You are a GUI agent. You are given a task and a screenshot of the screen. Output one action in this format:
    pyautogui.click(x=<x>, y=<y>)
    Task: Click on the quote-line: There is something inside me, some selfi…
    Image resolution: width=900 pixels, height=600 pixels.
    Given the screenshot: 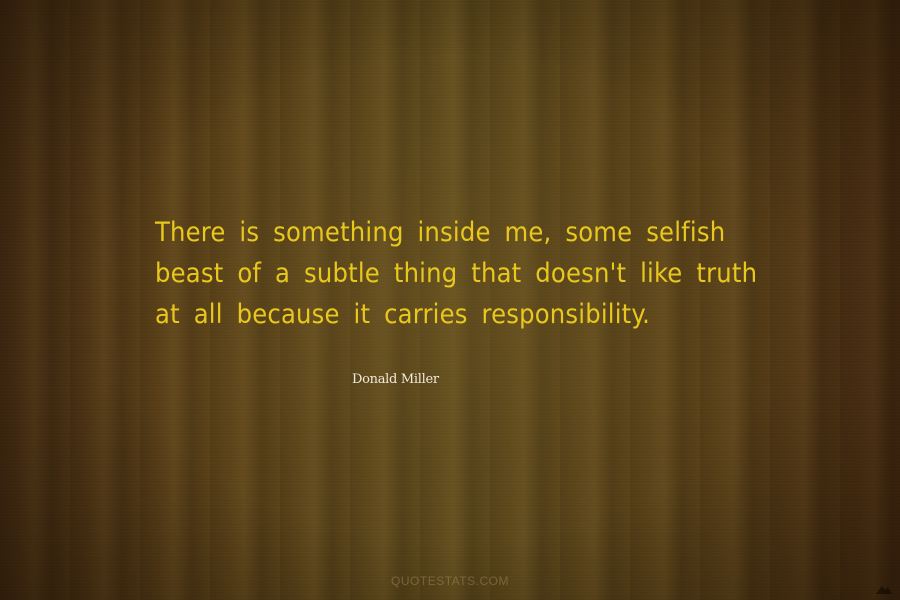 What is the action you would take?
    pyautogui.click(x=440, y=232)
    